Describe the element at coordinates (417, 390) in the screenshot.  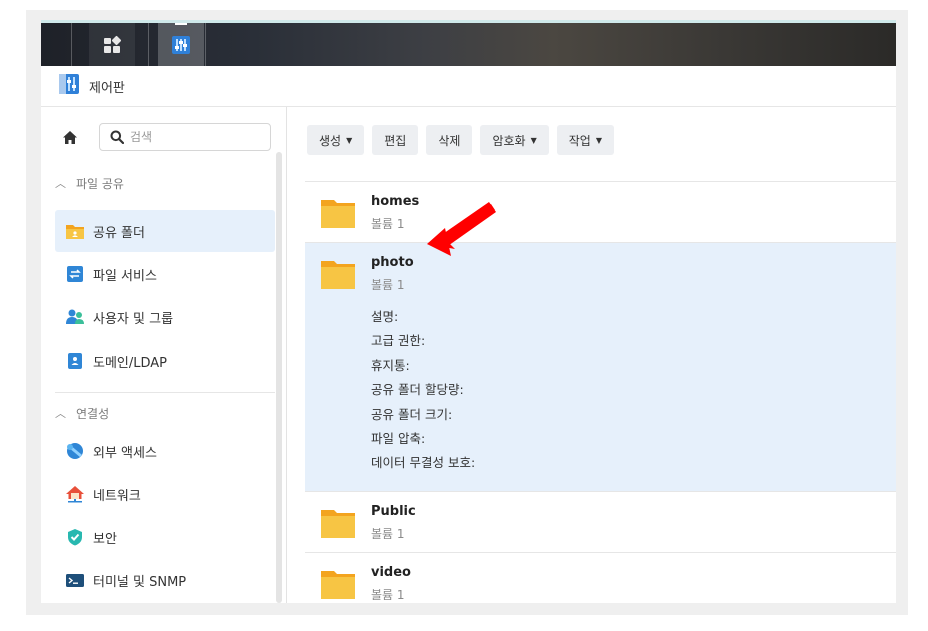
I see `detail-quota: 공유 폴더 할당량:` at that location.